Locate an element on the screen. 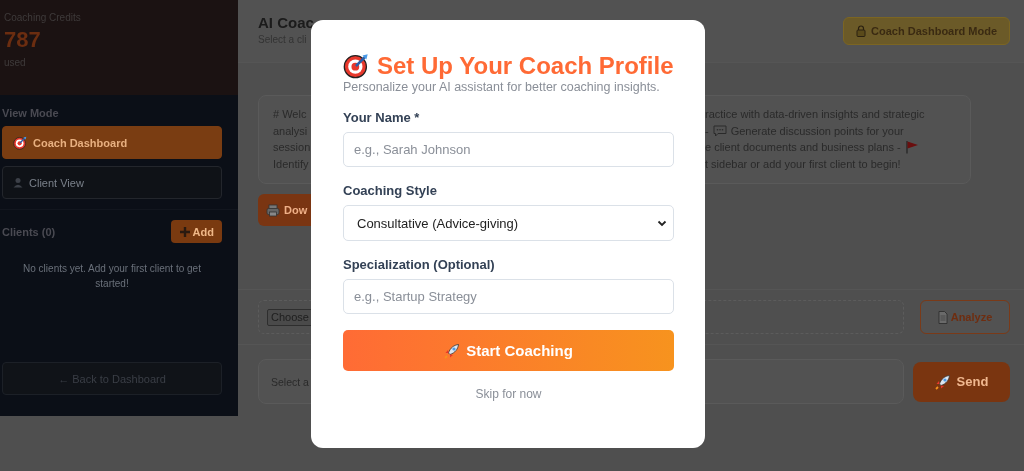 The image size is (1024, 471). text-field: e.g., Sarah Johnson is located at coordinates (508, 149).